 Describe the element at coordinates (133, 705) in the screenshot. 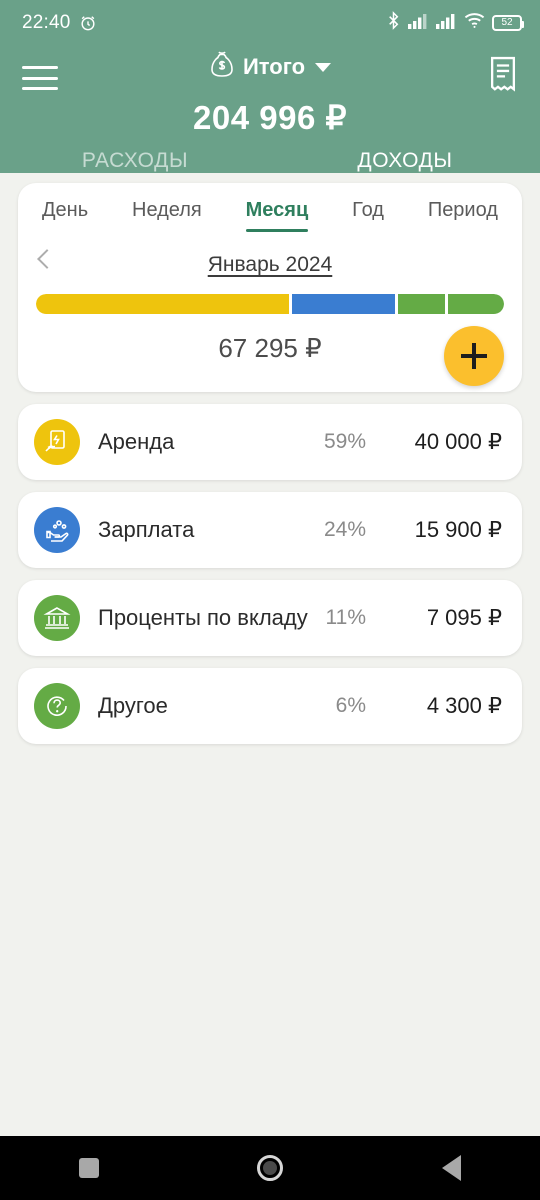

I see `category-name: Другое` at that location.